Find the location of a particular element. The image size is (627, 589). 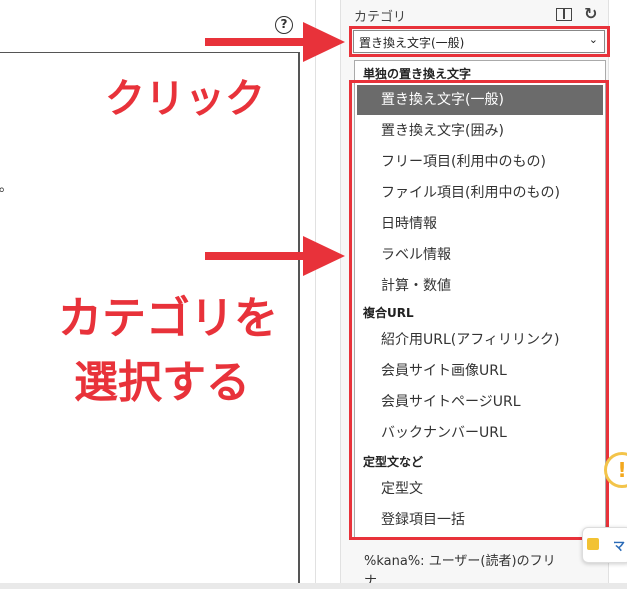

editor-text-fragment: 。 is located at coordinates (6, 187).